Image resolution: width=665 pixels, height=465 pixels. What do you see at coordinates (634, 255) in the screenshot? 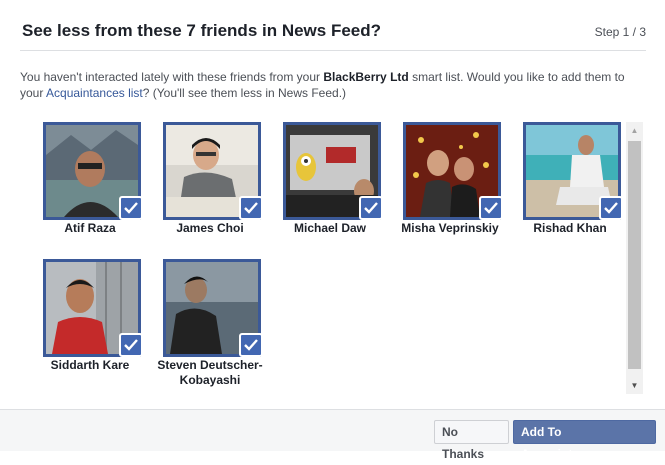
I see `scroll-thumb` at bounding box center [634, 255].